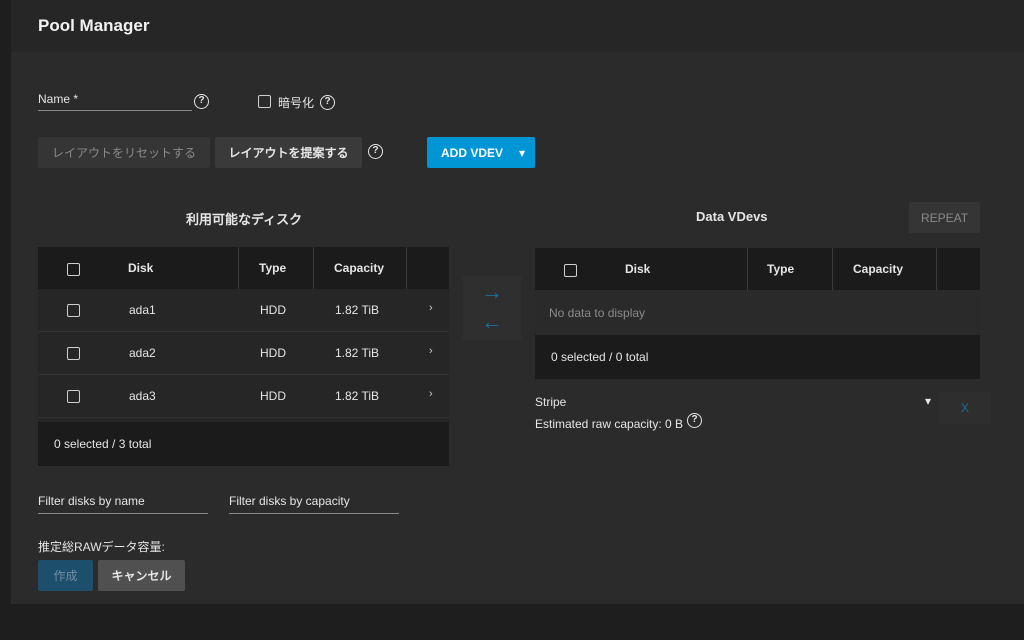 The height and width of the screenshot is (640, 1024). Describe the element at coordinates (288, 152) in the screenshot. I see `suggest-layout-button: レイアウトを提案する` at that location.